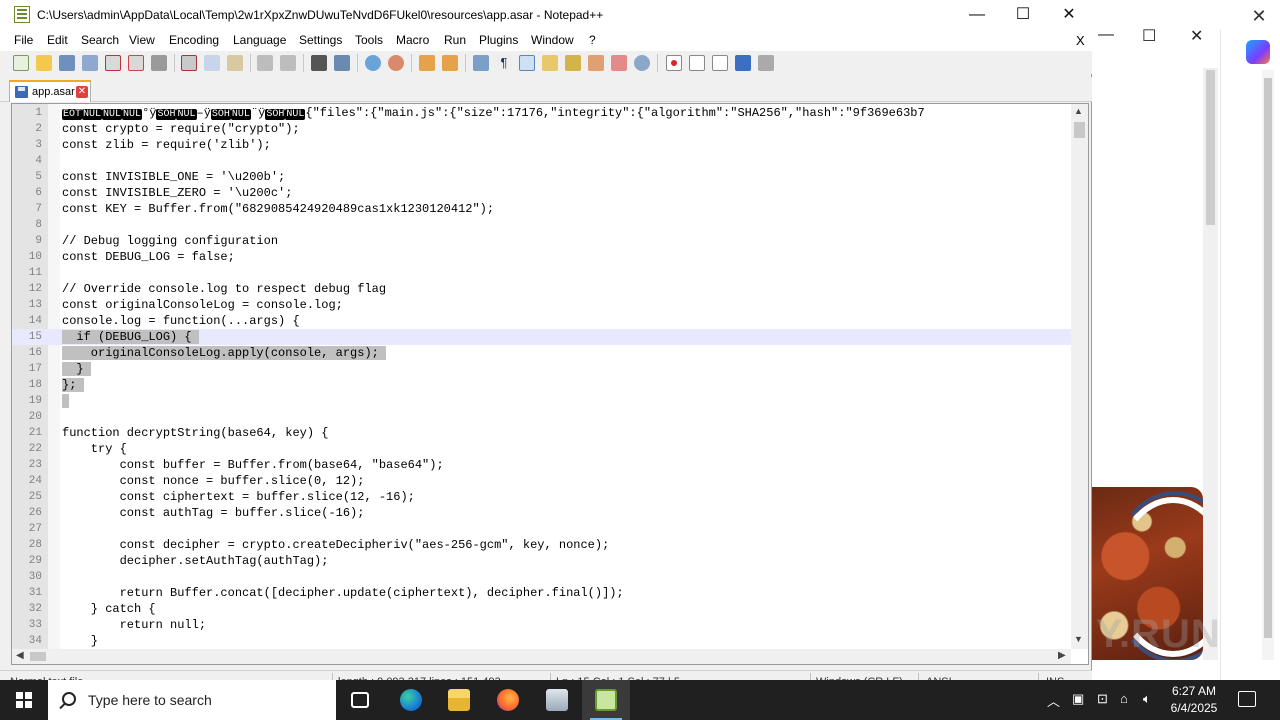 This screenshot has height=720, width=1280. I want to click on code-line: 3 const zlib = require('zlib');, so click(542, 145).